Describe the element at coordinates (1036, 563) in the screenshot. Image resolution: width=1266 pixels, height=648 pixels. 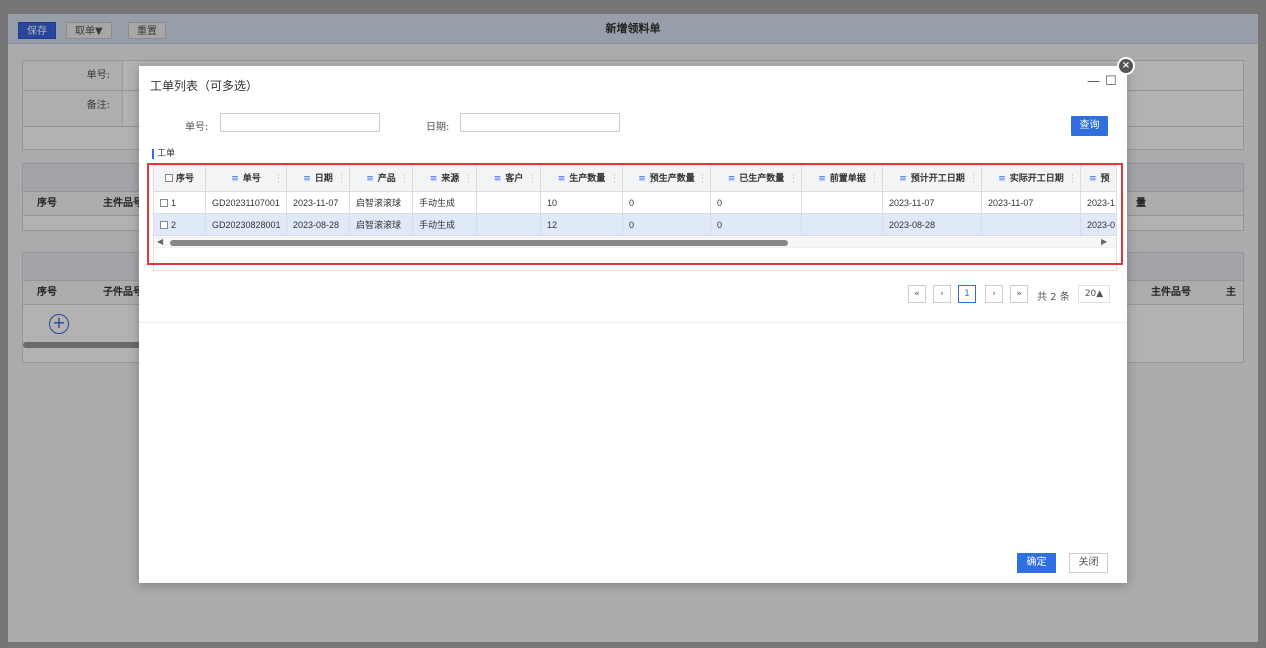
I see `confirm-button: 确定` at that location.